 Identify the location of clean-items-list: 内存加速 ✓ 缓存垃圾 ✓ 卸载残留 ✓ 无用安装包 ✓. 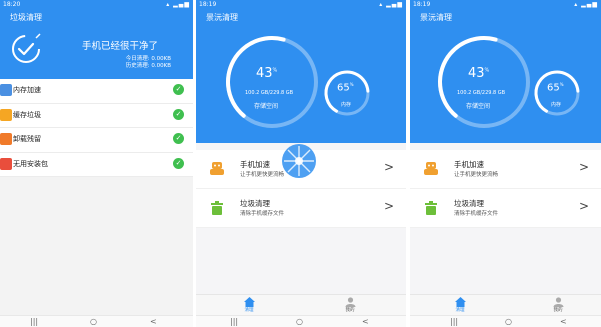
(96, 128).